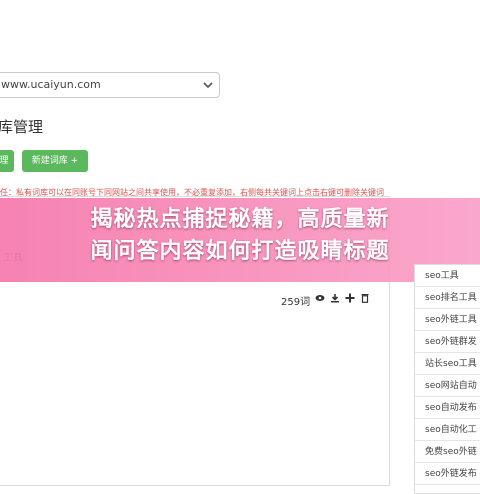 The image size is (480, 494). What do you see at coordinates (447, 364) in the screenshot?
I see `keyword-item: 站长seo工具` at bounding box center [447, 364].